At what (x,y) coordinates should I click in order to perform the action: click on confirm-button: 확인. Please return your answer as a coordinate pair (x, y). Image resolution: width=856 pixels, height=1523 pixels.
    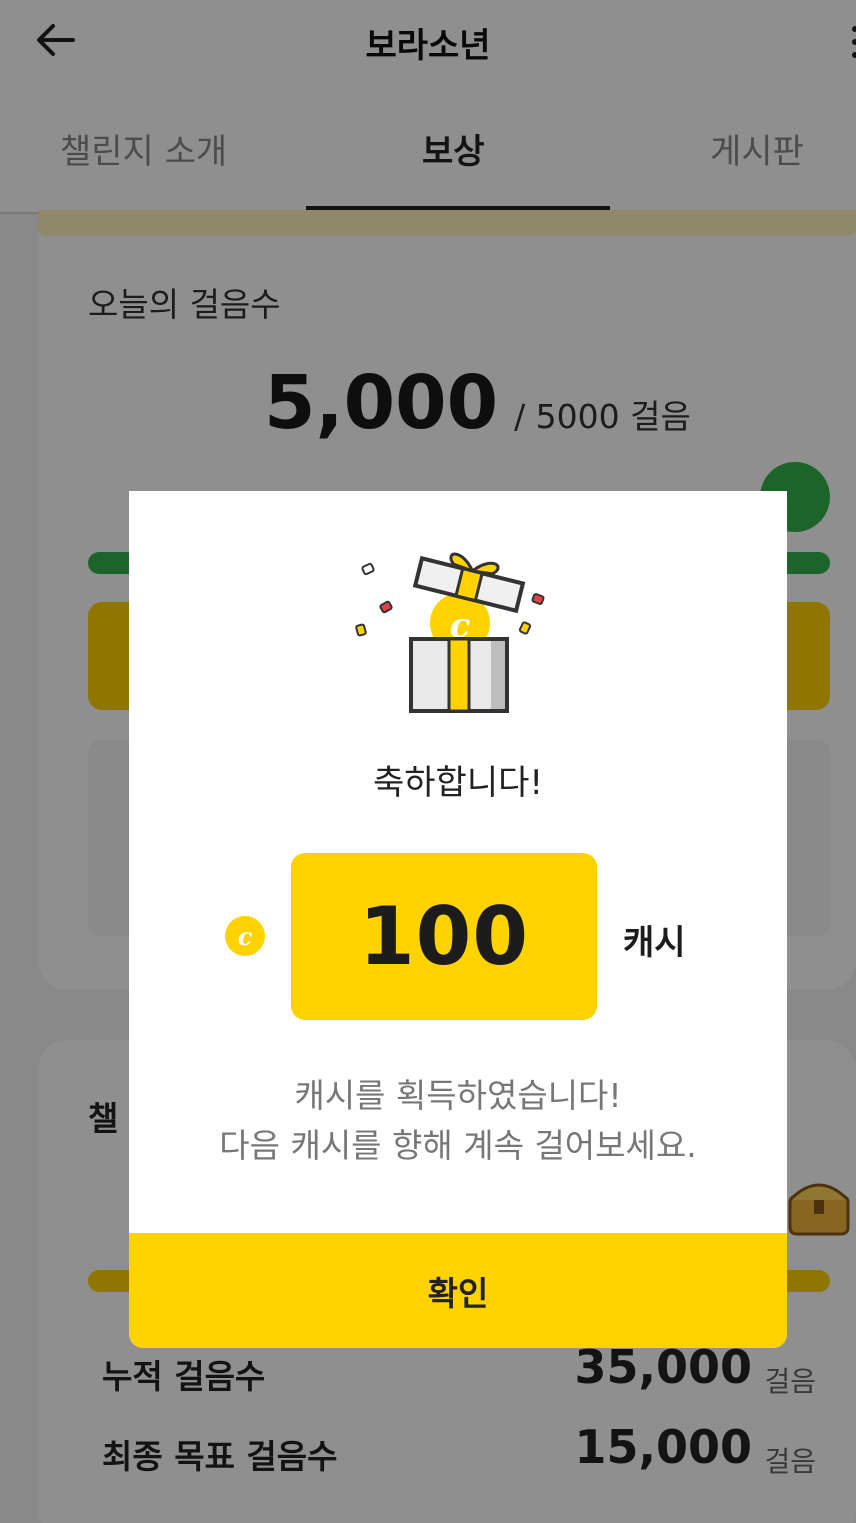
    Looking at the image, I should click on (458, 1290).